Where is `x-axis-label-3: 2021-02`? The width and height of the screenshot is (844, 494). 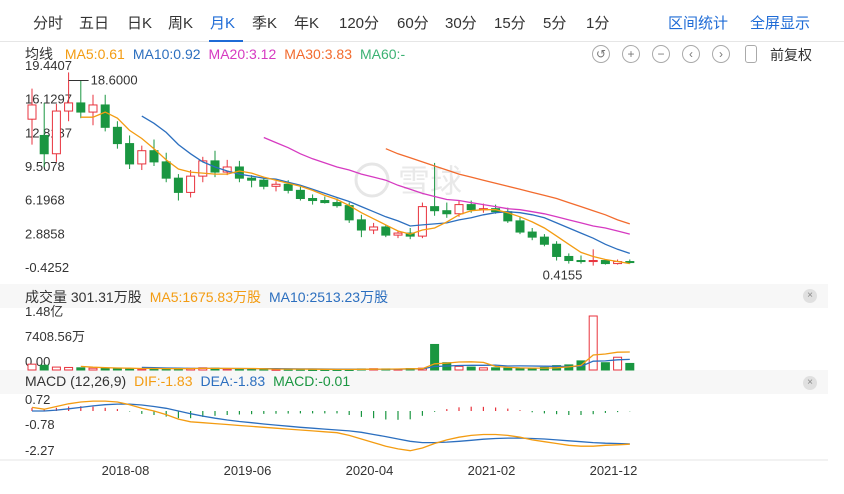 x-axis-label-3: 2021-02 is located at coordinates (492, 470).